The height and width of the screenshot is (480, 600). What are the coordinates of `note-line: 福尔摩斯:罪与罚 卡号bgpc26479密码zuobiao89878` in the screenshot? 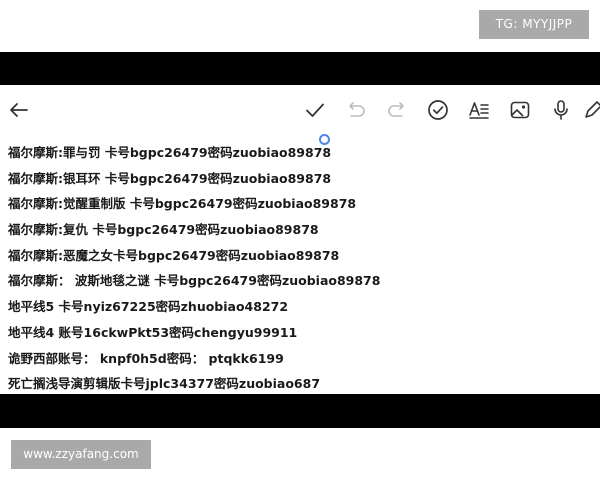 It's located at (170, 152).